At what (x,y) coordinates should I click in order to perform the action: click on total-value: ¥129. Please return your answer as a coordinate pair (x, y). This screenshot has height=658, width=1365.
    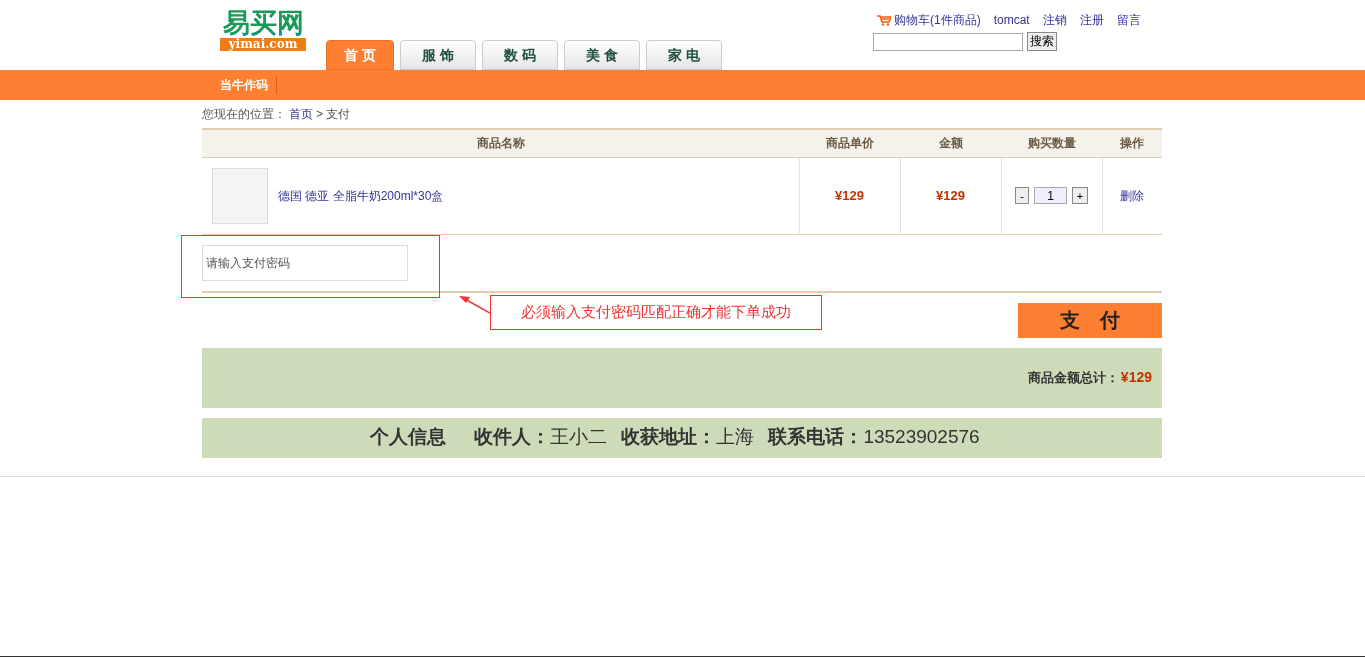
    Looking at the image, I should click on (1136, 377).